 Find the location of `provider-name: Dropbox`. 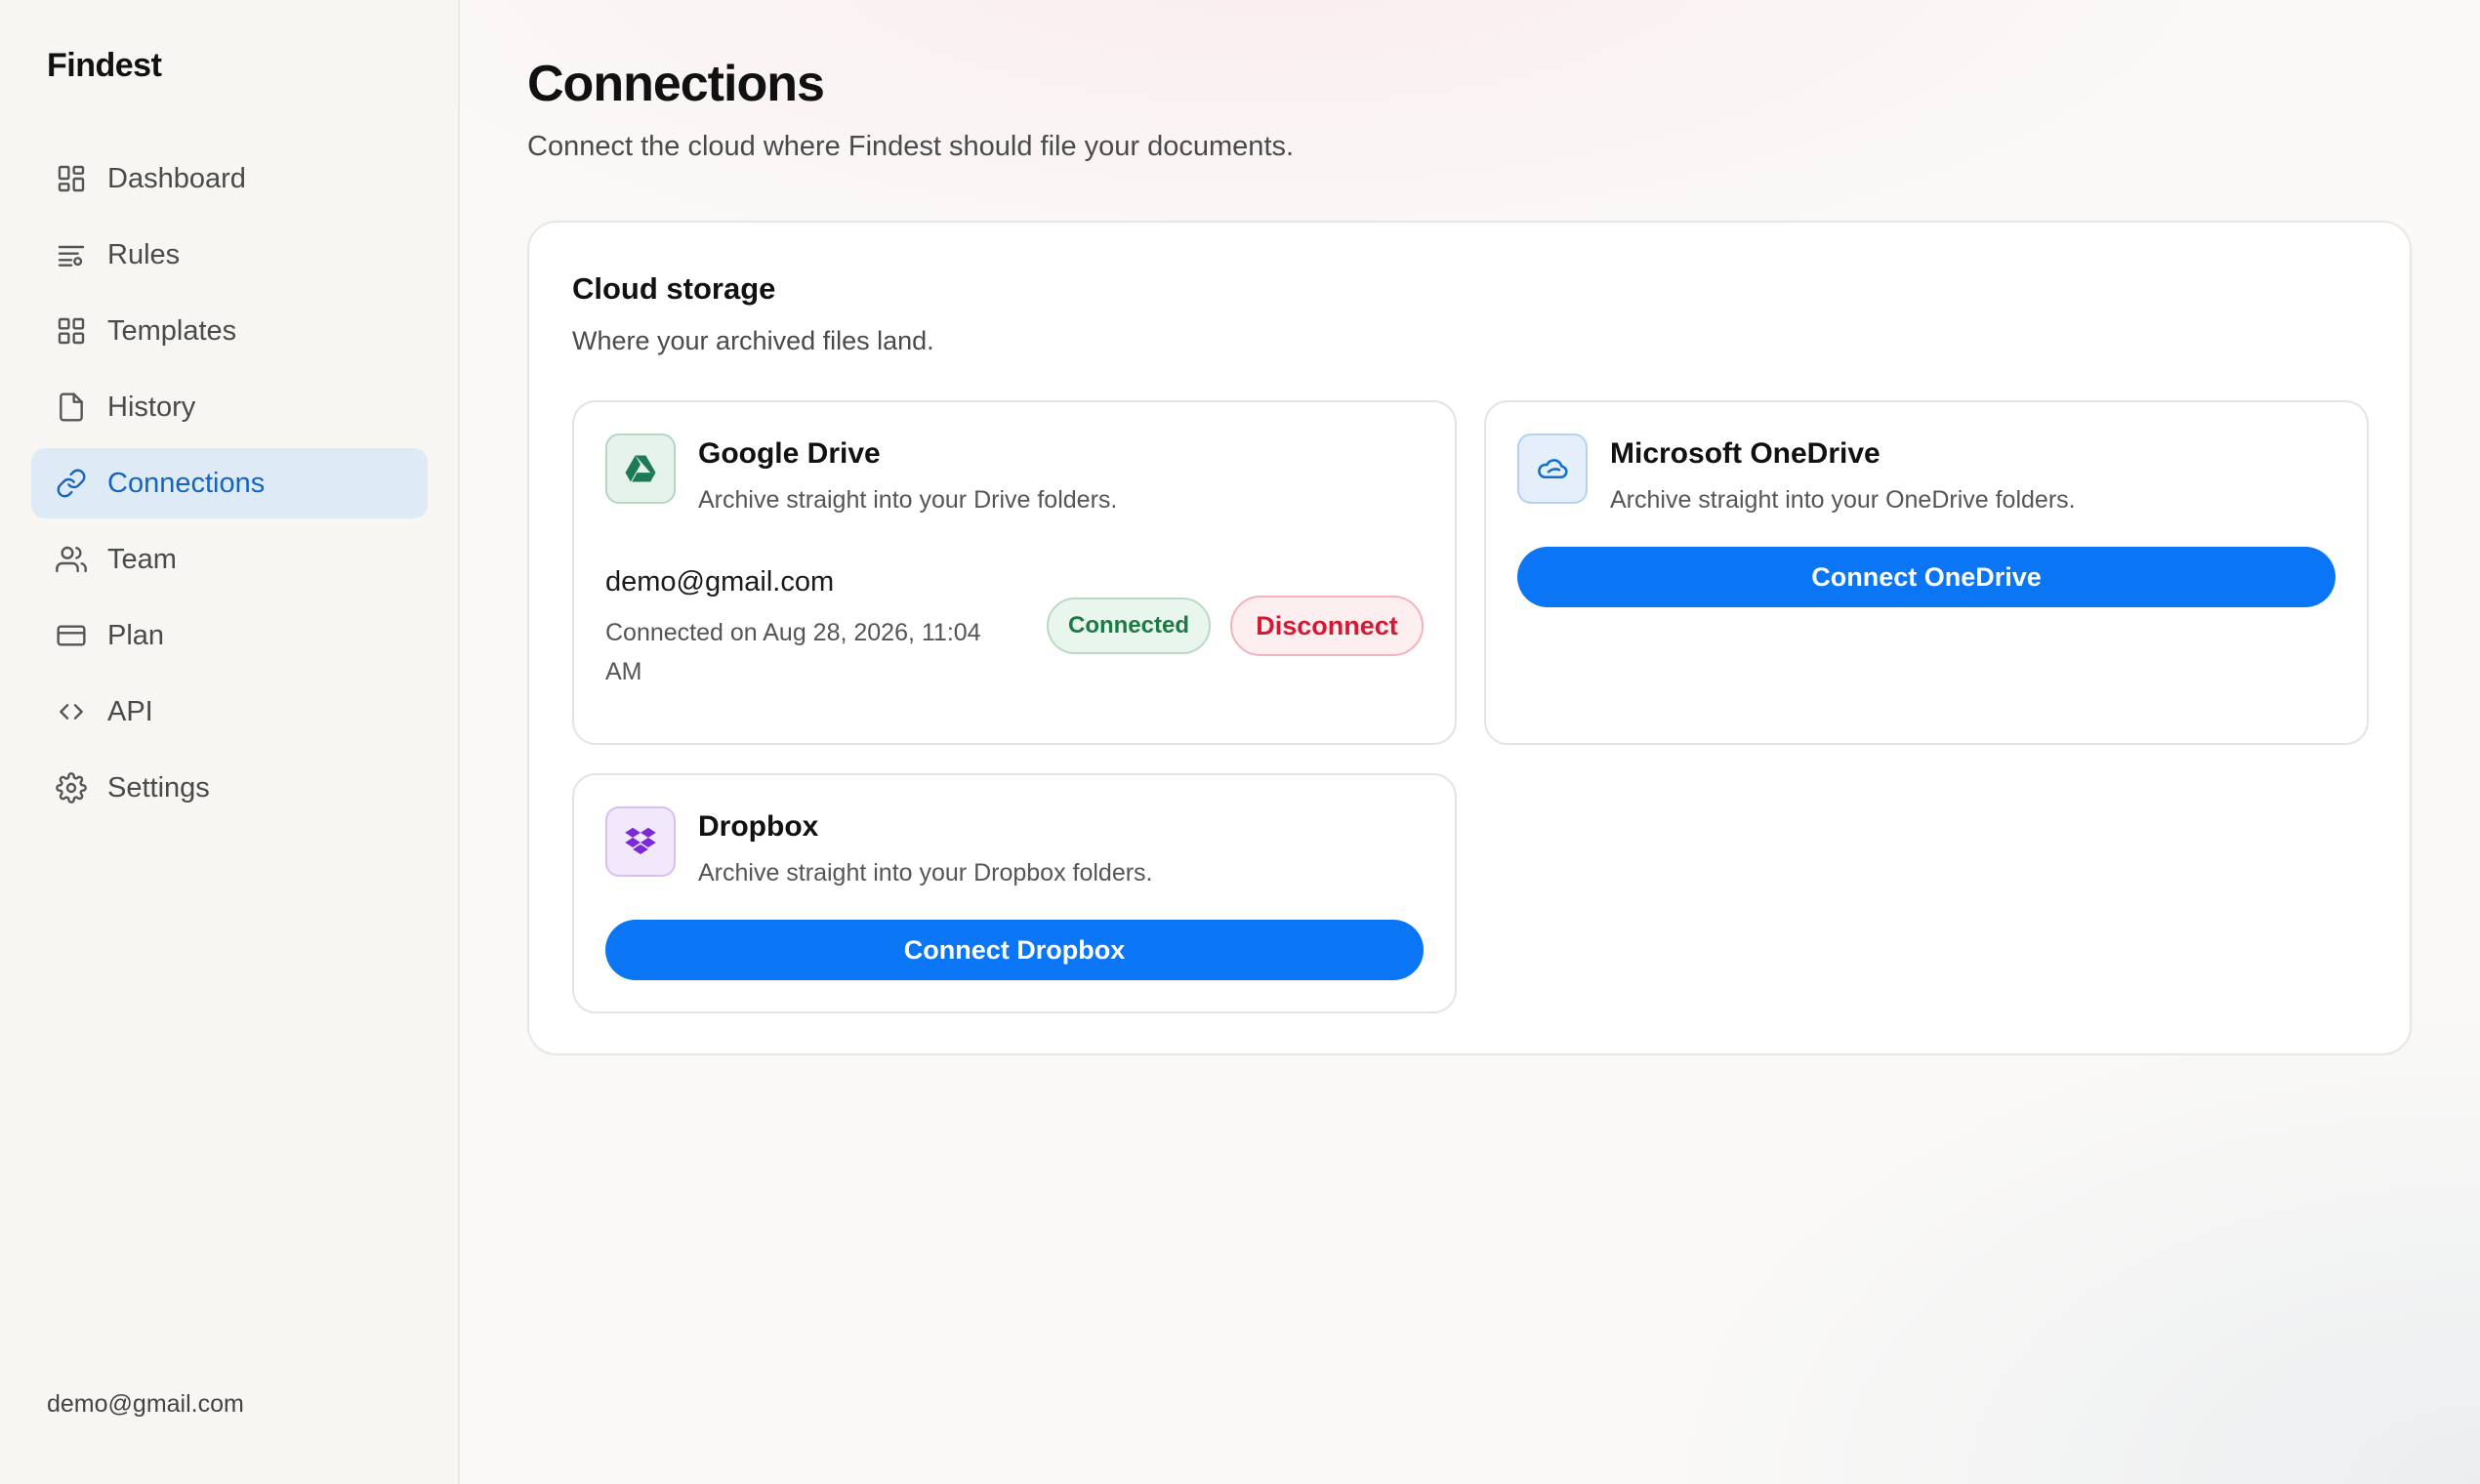

provider-name: Dropbox is located at coordinates (758, 826).